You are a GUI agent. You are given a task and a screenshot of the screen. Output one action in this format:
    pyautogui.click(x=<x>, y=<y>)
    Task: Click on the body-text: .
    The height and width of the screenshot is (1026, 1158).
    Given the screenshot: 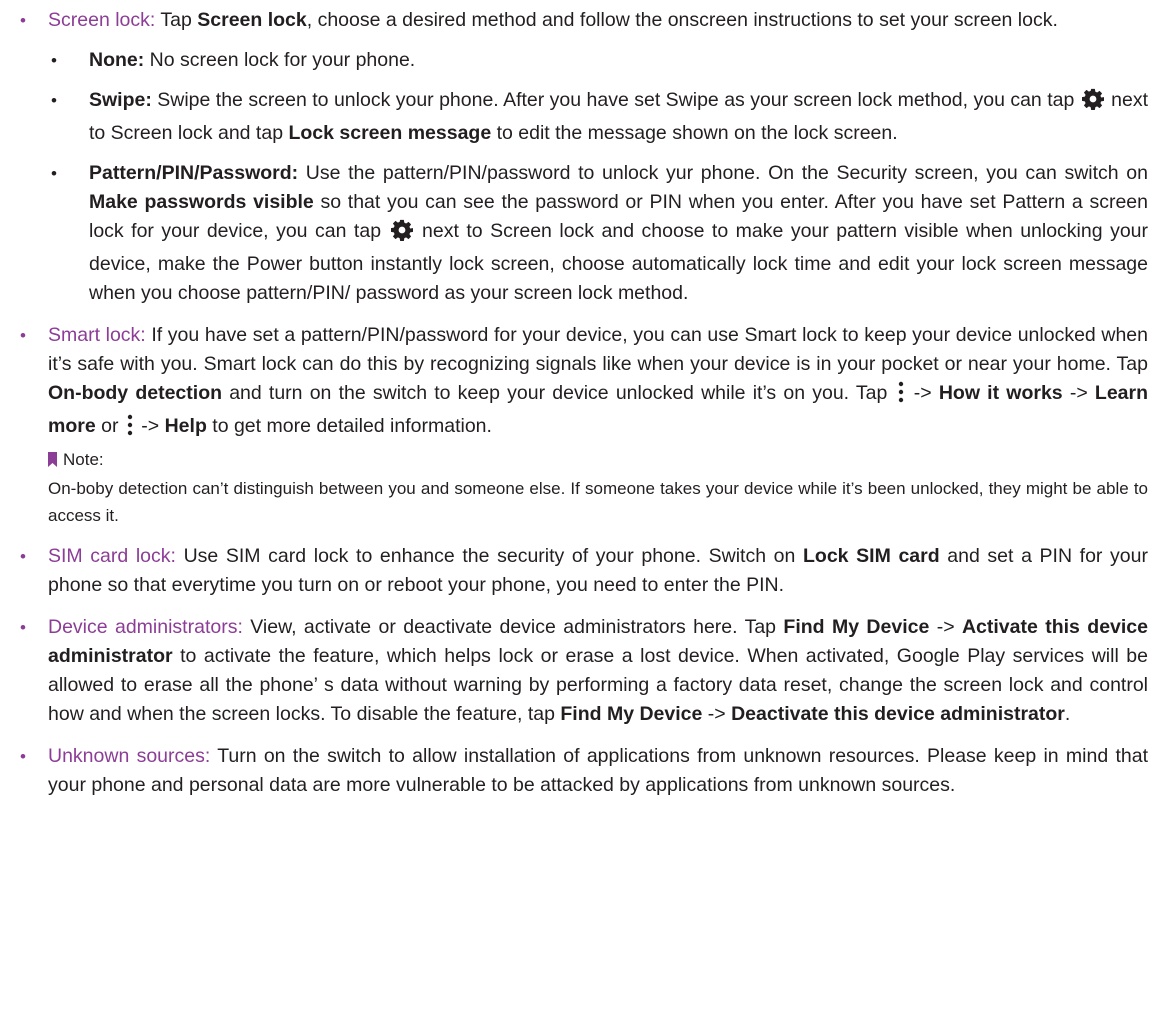 What is the action you would take?
    pyautogui.click(x=1067, y=714)
    